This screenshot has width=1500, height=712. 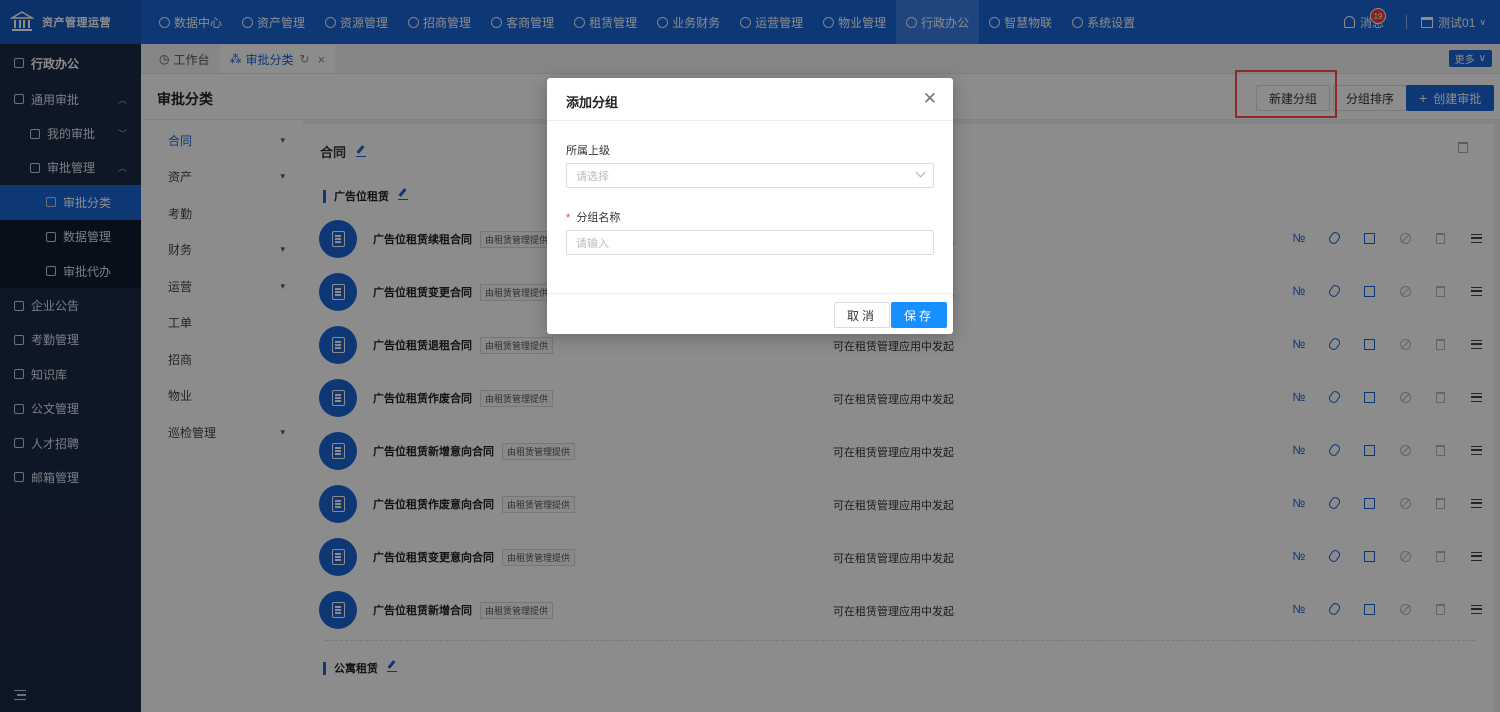 What do you see at coordinates (930, 99) in the screenshot?
I see `close-icon: ✕` at bounding box center [930, 99].